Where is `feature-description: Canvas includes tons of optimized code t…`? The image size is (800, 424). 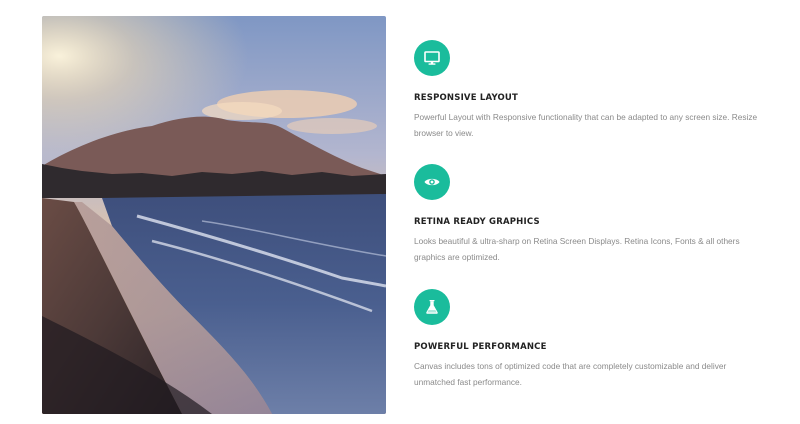
feature-description: Canvas includes tons of optimized code t… is located at coordinates (570, 374).